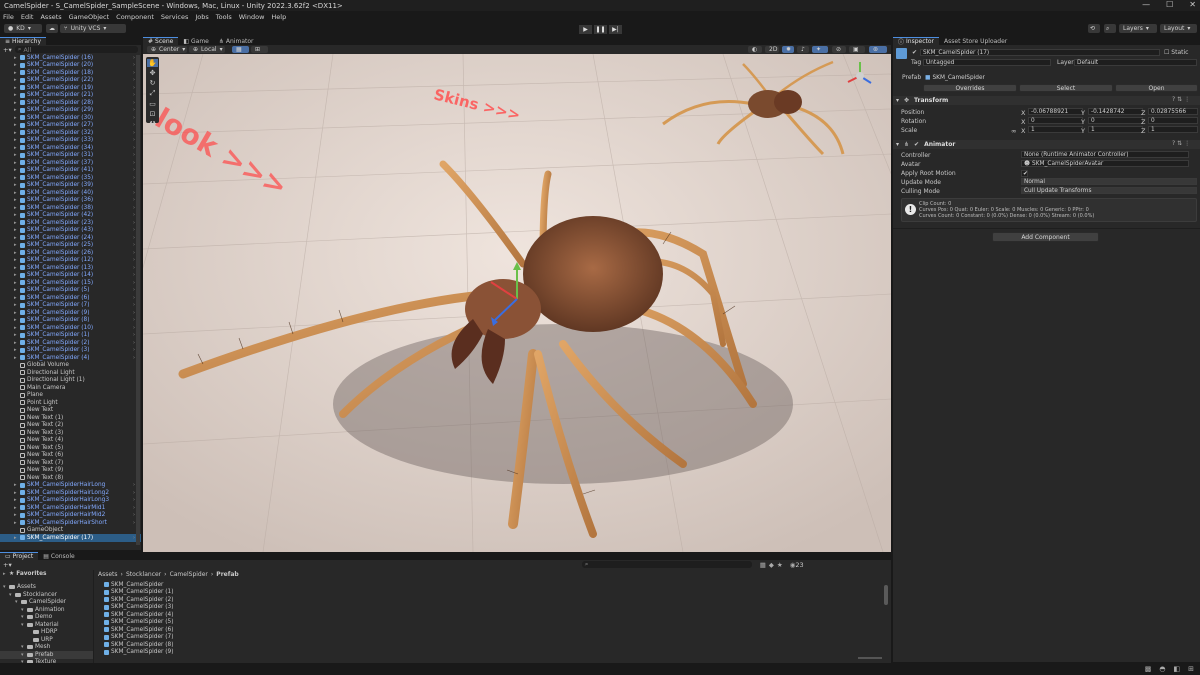 The height and width of the screenshot is (675, 1200). Describe the element at coordinates (50, 17) in the screenshot. I see `menu-assets: Assets` at that location.